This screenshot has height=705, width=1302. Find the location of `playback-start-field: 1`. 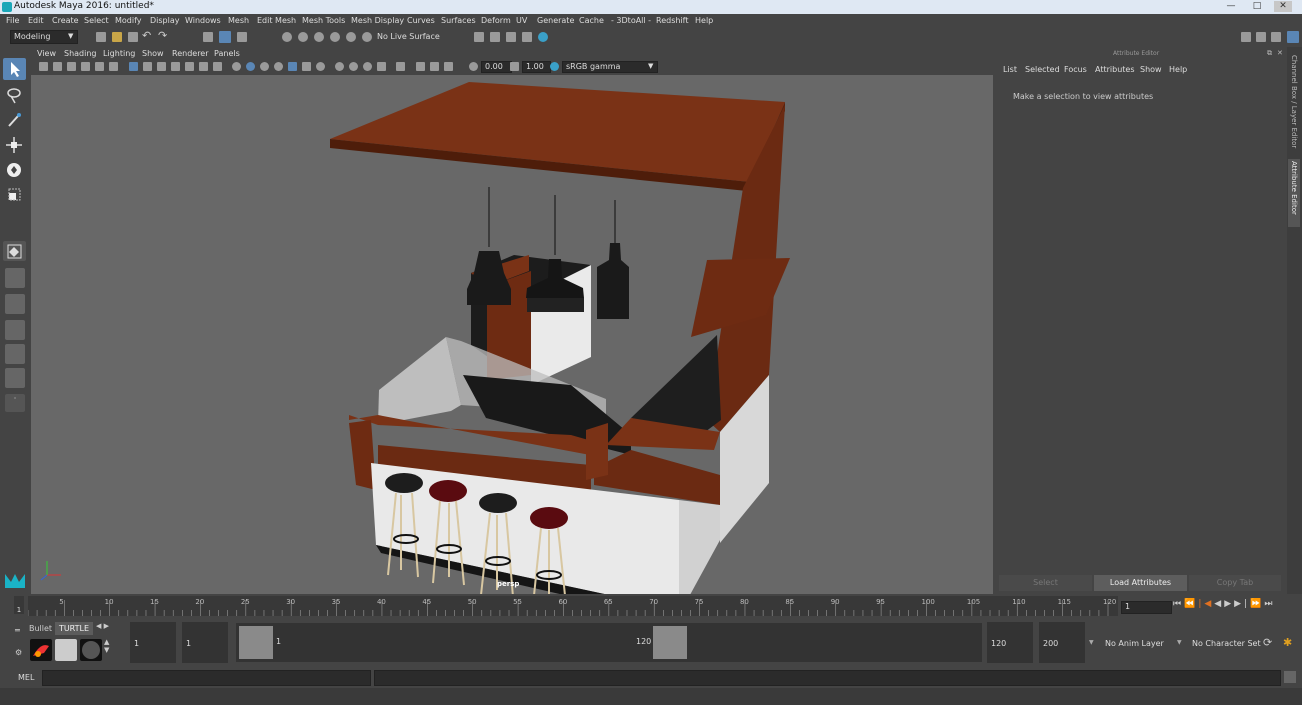

playback-start-field: 1 is located at coordinates (188, 643).